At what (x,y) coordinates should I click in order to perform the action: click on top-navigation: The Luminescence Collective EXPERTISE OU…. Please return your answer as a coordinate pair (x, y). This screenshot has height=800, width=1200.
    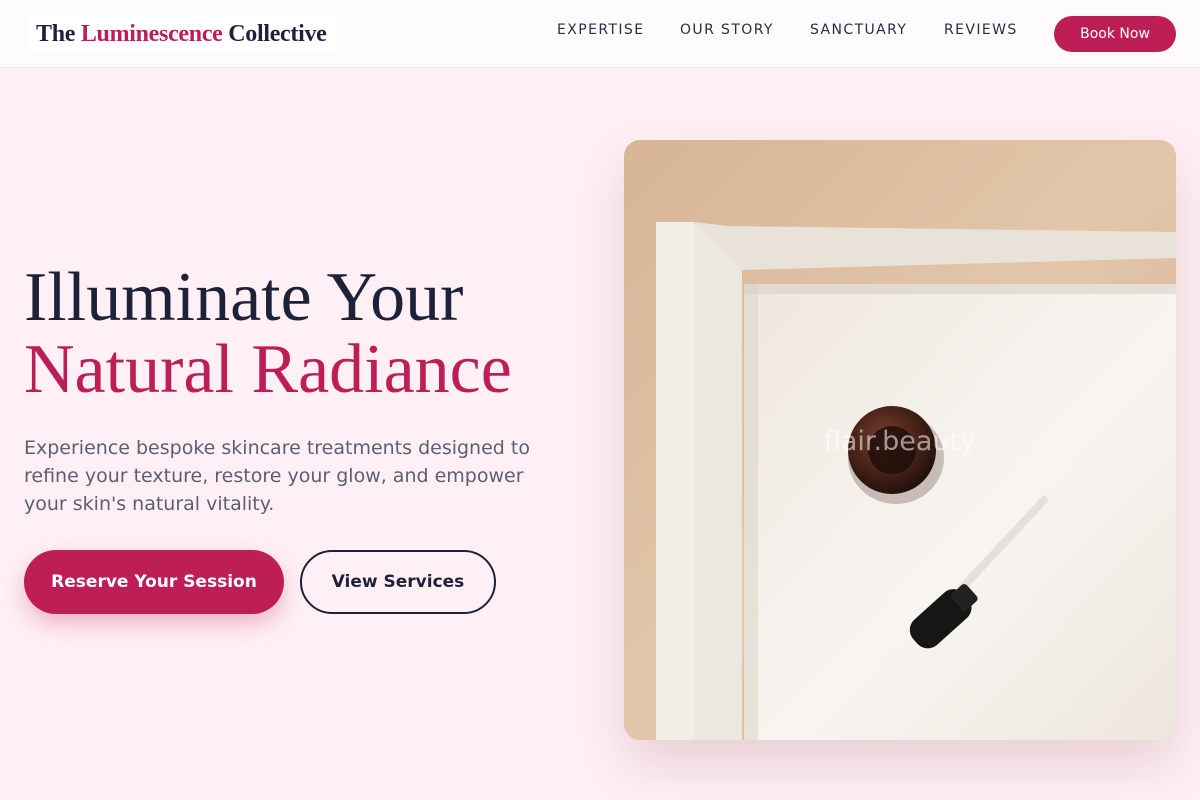
    Looking at the image, I should click on (600, 34).